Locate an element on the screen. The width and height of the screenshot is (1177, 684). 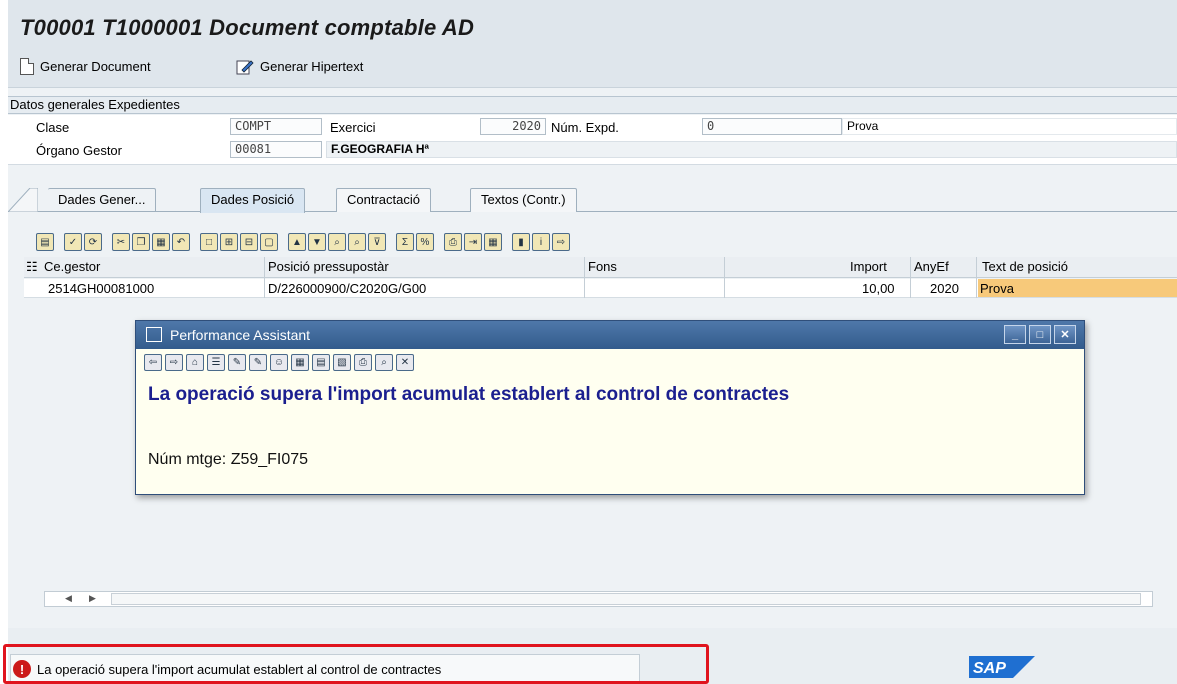
organo-gestor-label: Órgano Gestor is located at coordinates (79, 150).